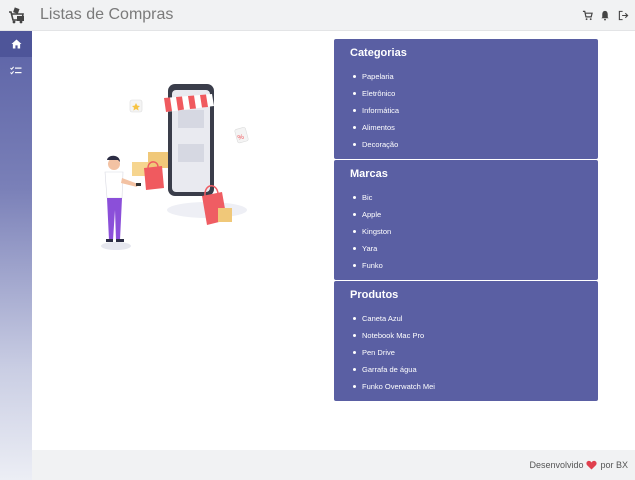 The image size is (635, 480). Describe the element at coordinates (623, 16) in the screenshot. I see `logout-icon` at that location.